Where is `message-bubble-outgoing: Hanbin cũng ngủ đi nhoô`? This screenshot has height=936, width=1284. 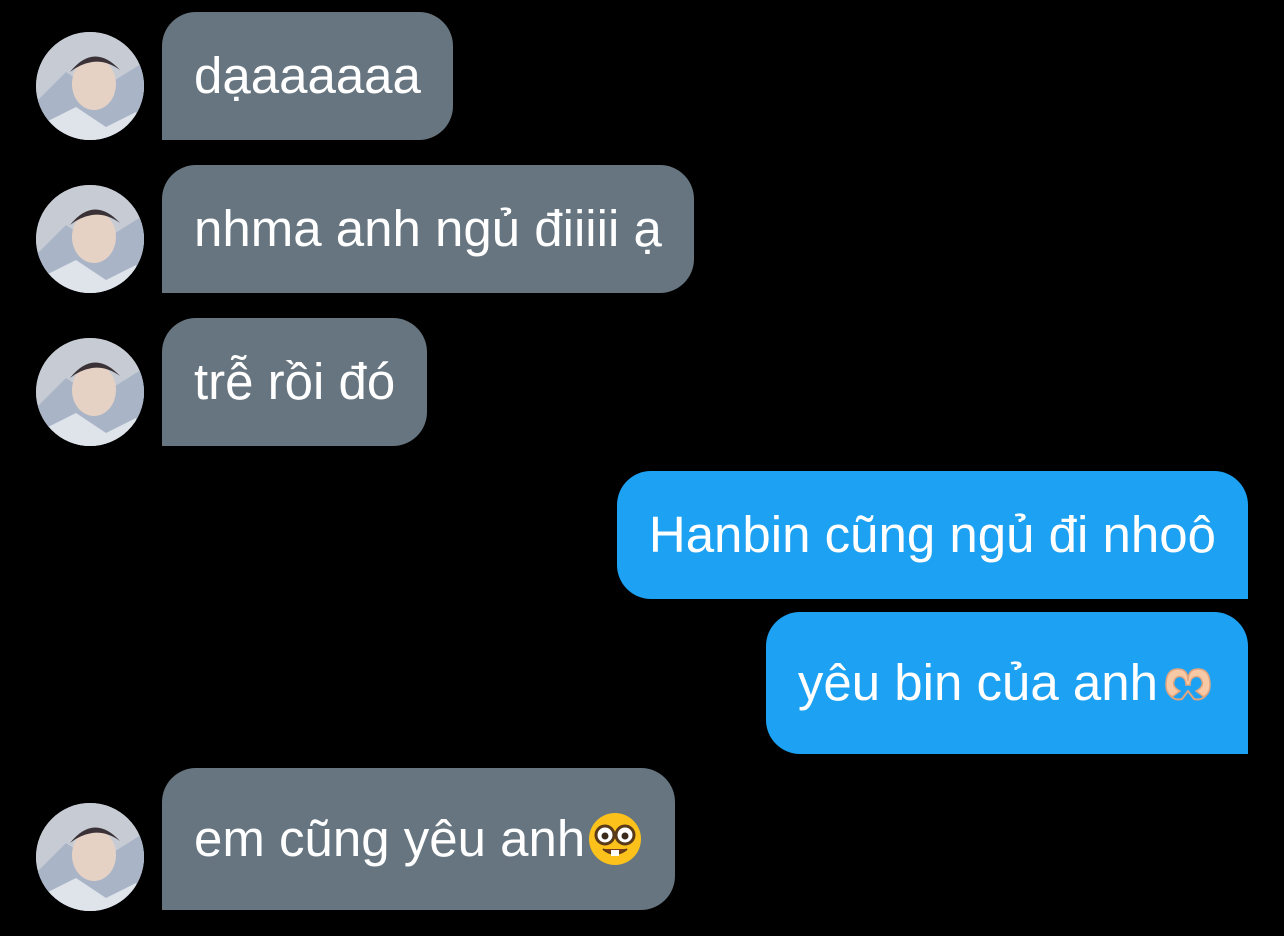
message-bubble-outgoing: Hanbin cũng ngủ đi nhoô is located at coordinates (932, 535).